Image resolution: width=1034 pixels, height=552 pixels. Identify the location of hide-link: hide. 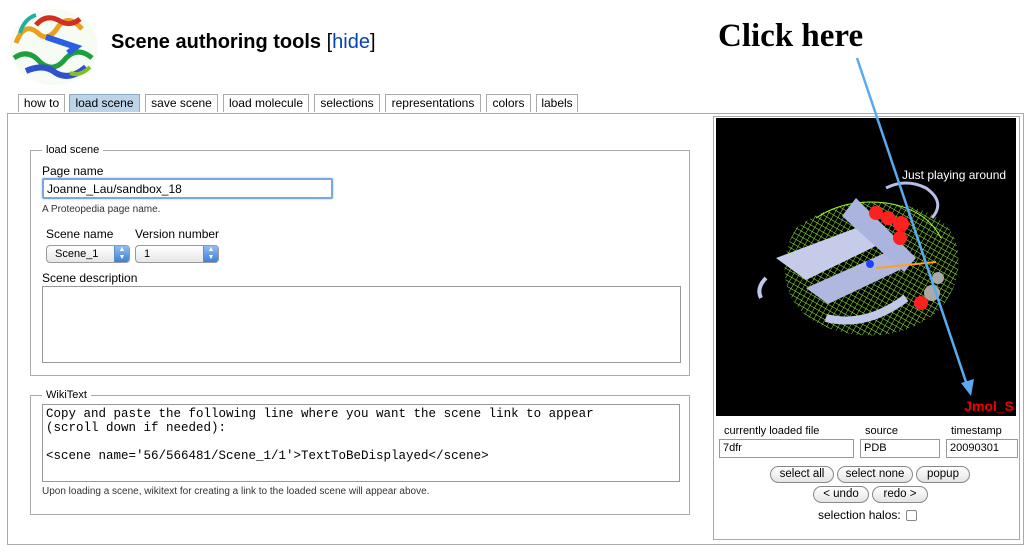
(351, 42).